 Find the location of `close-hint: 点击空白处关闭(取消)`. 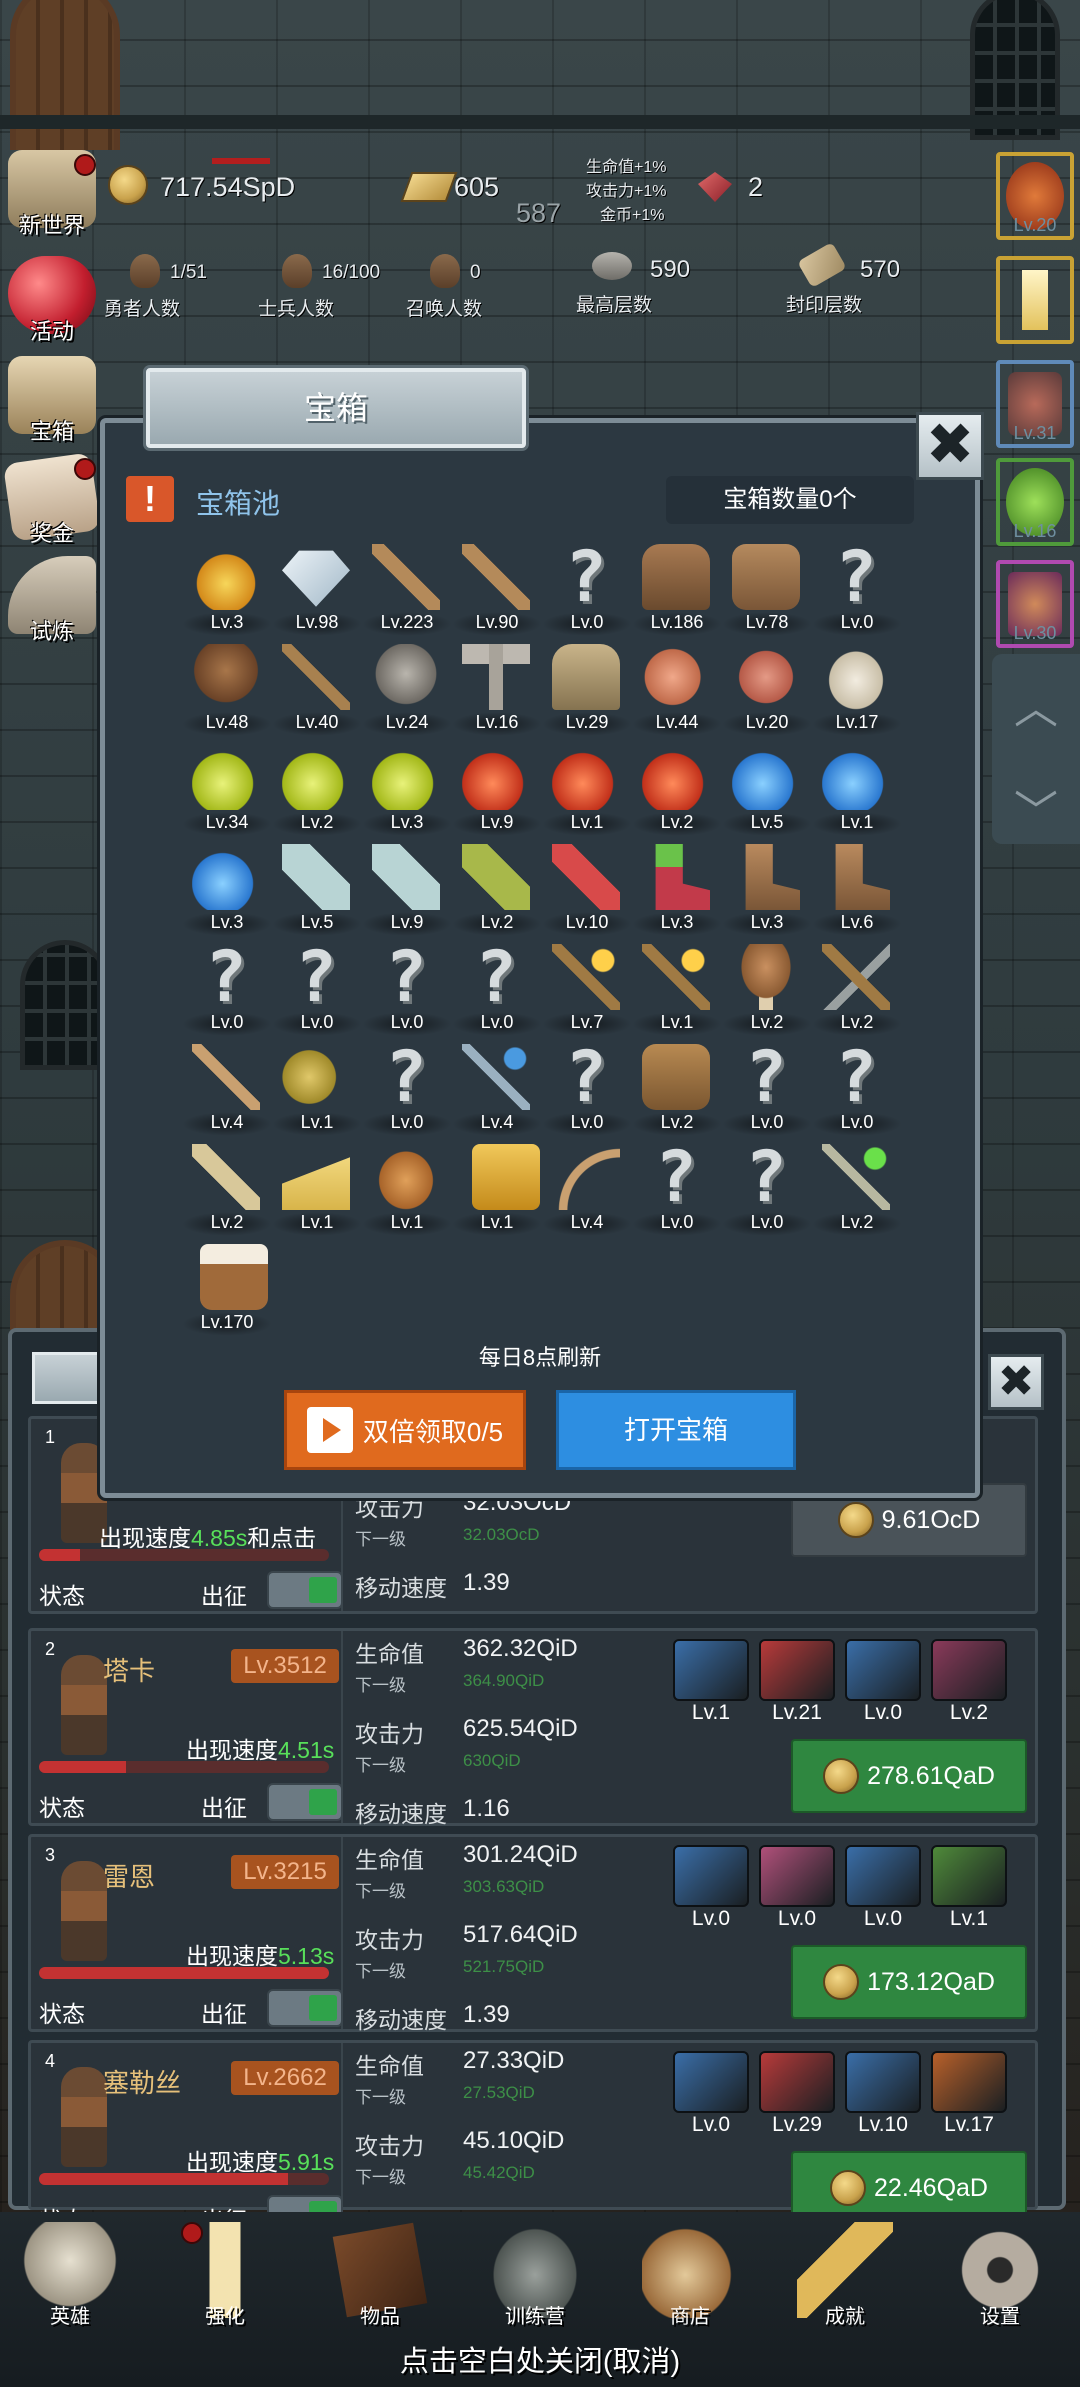

close-hint: 点击空白处关闭(取消) is located at coordinates (540, 2359).